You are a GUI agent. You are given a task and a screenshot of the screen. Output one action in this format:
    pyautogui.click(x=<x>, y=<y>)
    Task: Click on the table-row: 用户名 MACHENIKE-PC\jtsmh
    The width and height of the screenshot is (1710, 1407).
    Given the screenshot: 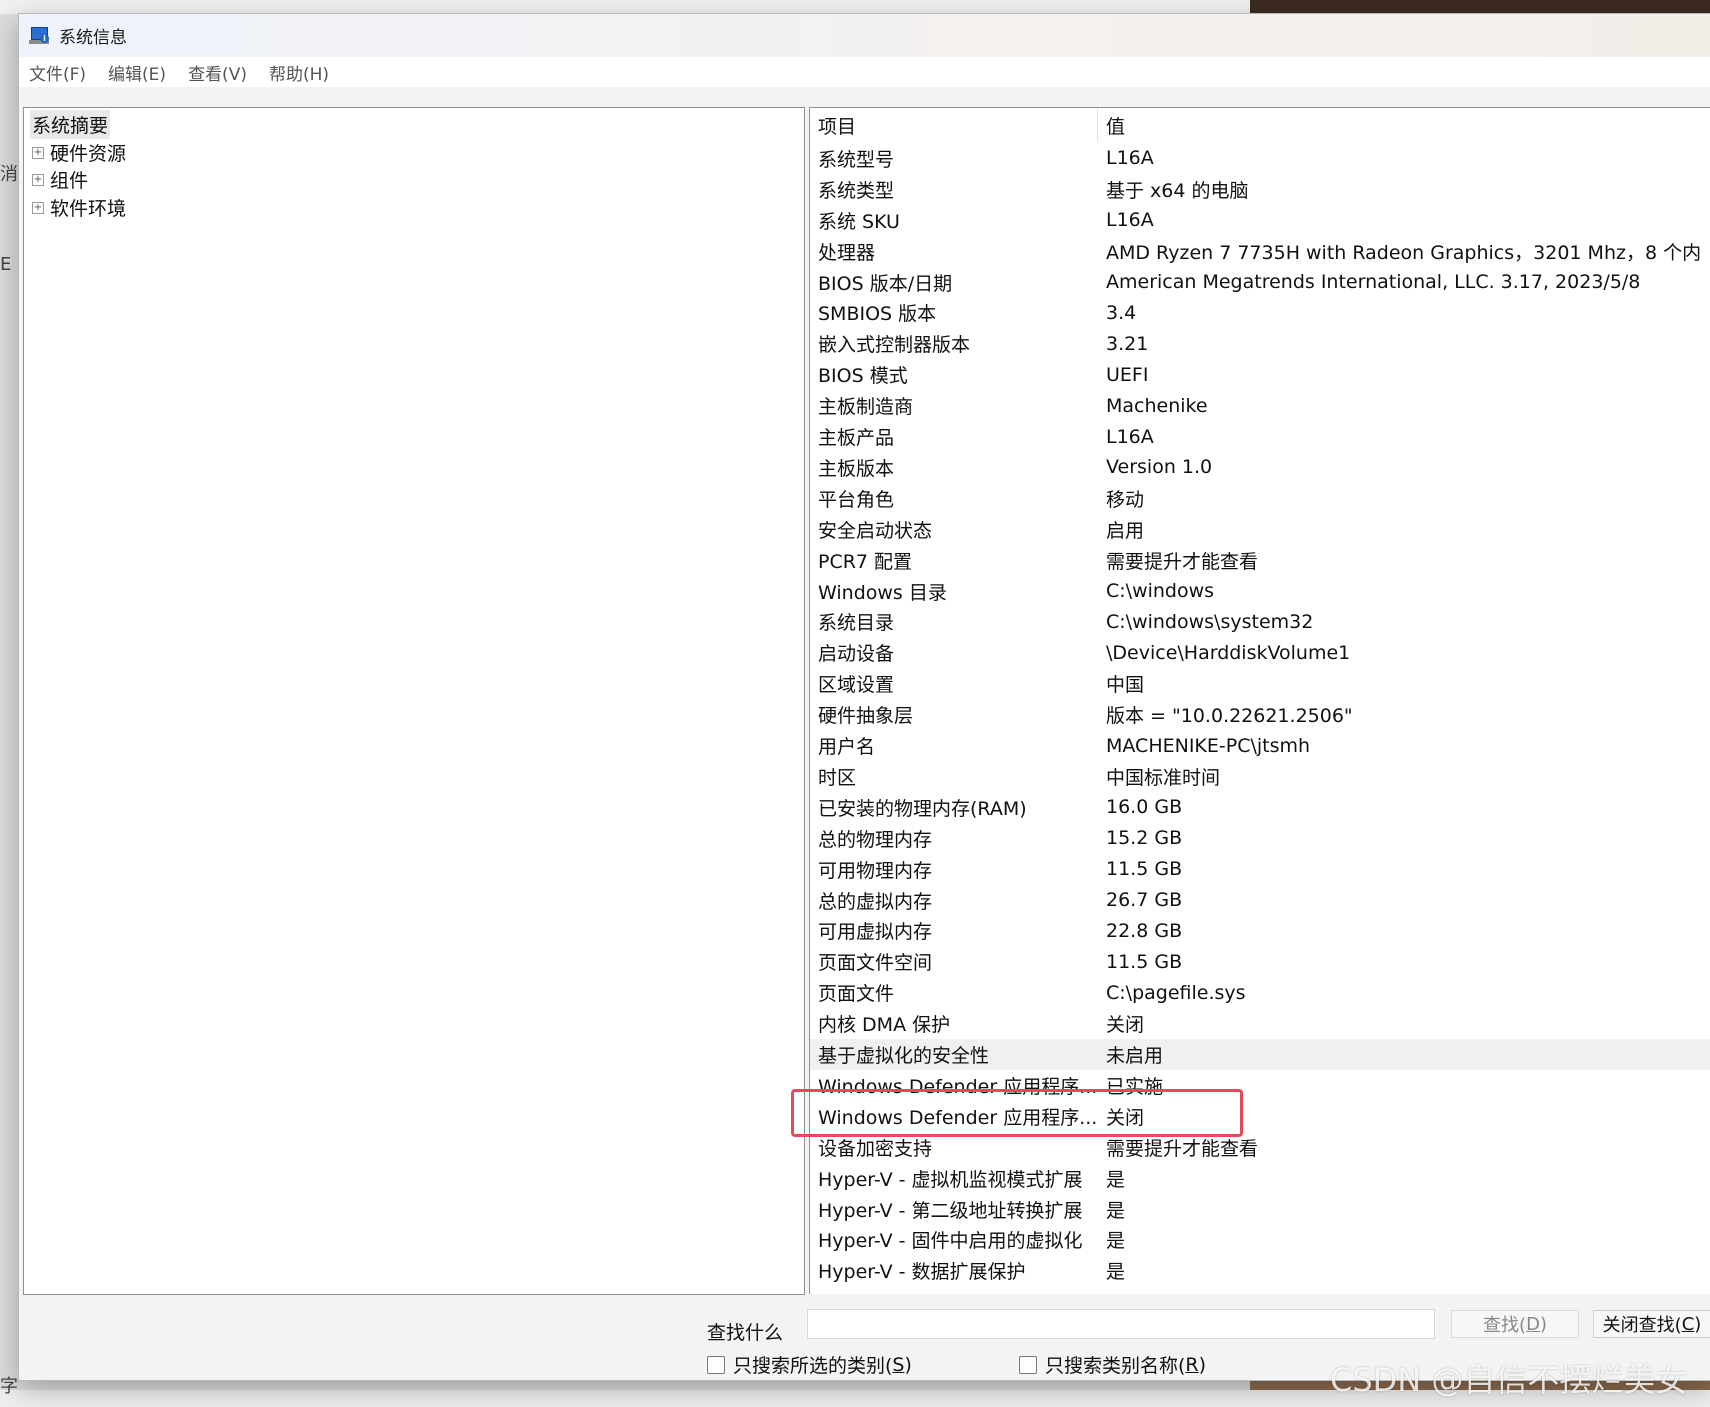 What is the action you would take?
    pyautogui.click(x=1260, y=745)
    